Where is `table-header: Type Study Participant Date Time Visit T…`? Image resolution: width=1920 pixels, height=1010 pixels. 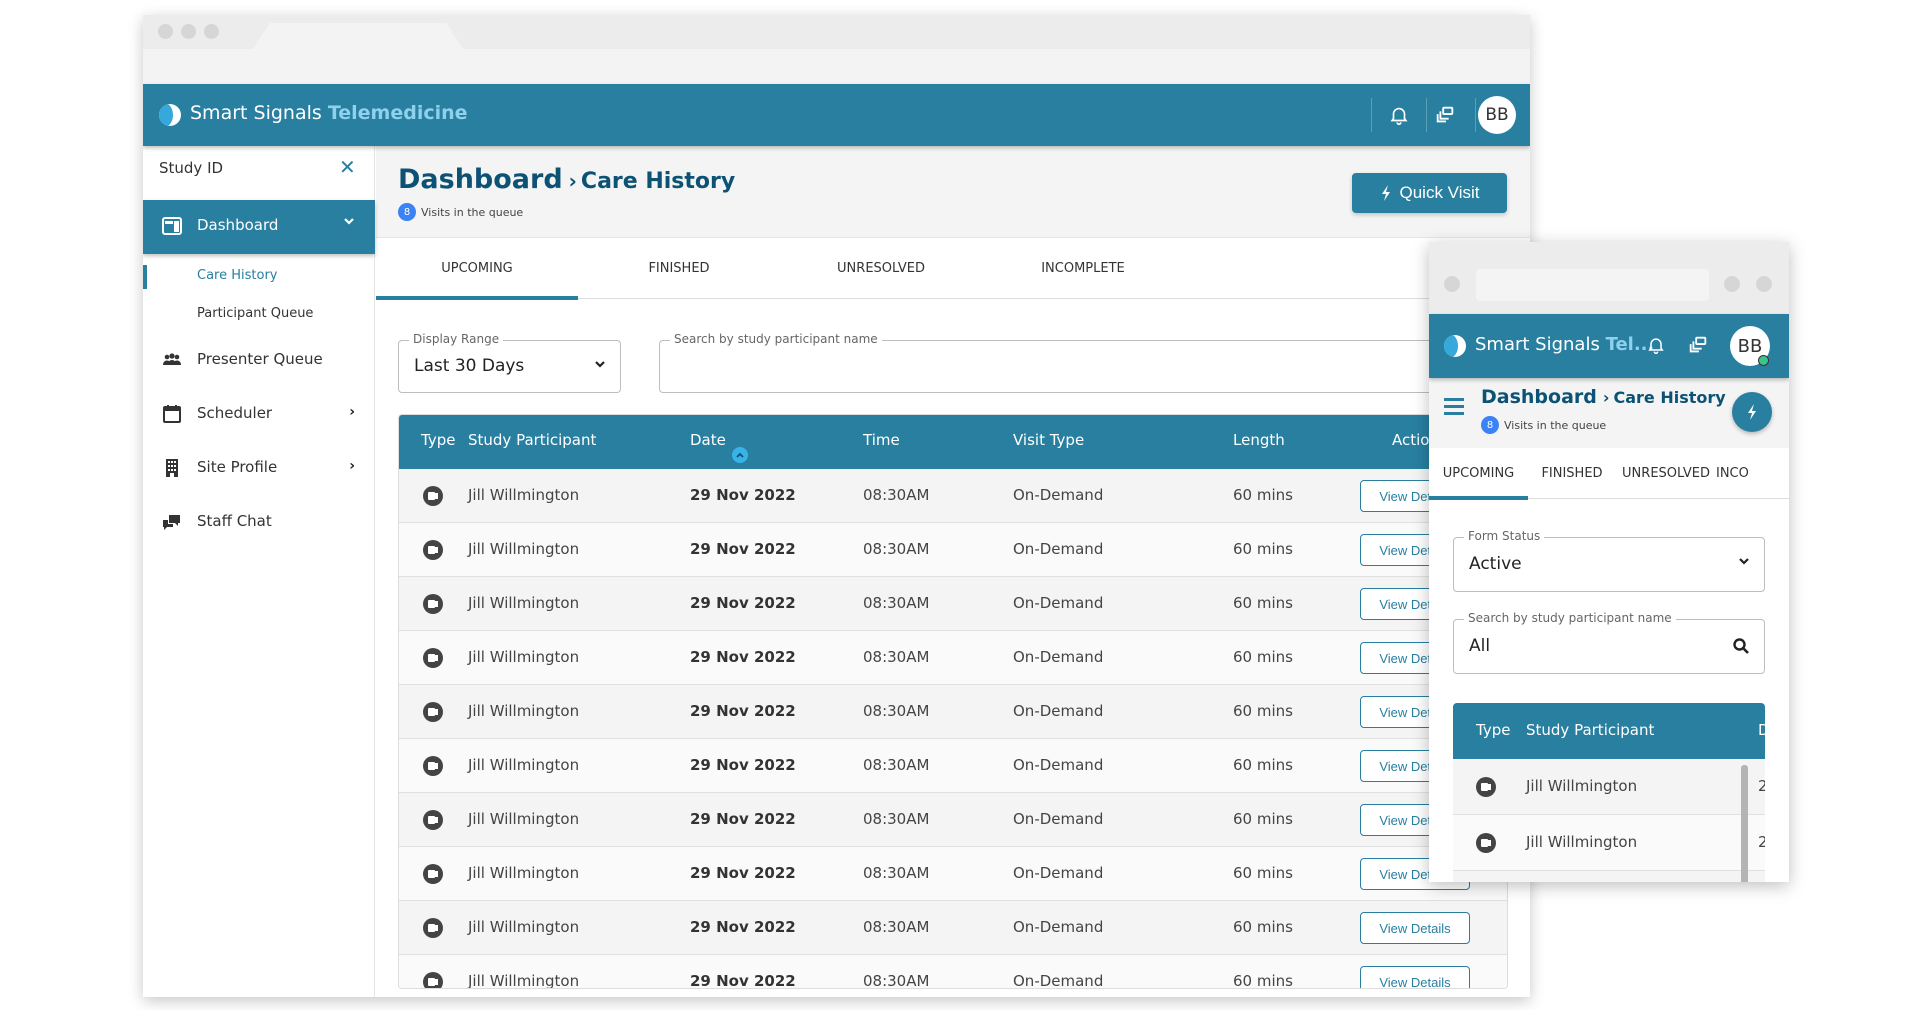 table-header: Type Study Participant Date Time Visit T… is located at coordinates (953, 442).